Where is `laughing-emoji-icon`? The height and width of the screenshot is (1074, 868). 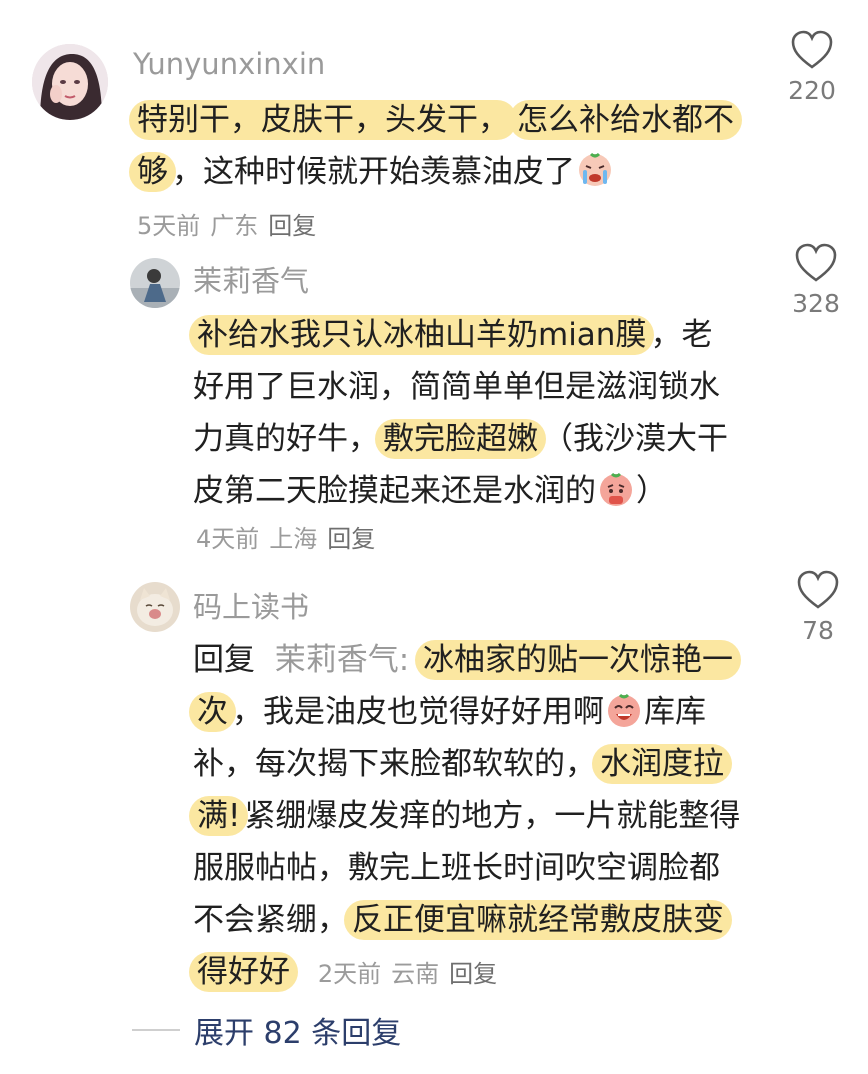
laughing-emoji-icon is located at coordinates (624, 710).